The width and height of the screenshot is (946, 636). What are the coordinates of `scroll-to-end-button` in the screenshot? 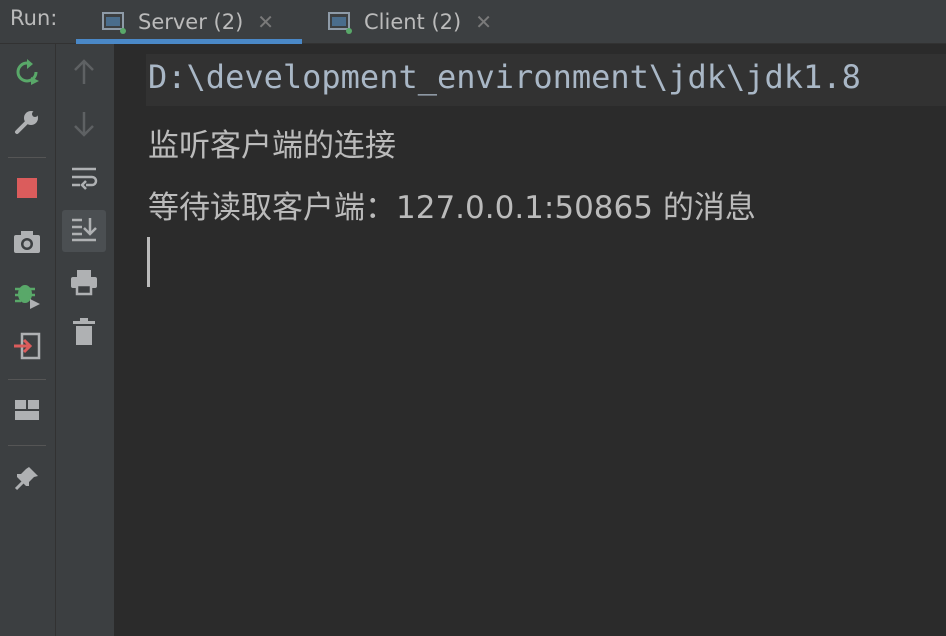 It's located at (84, 231).